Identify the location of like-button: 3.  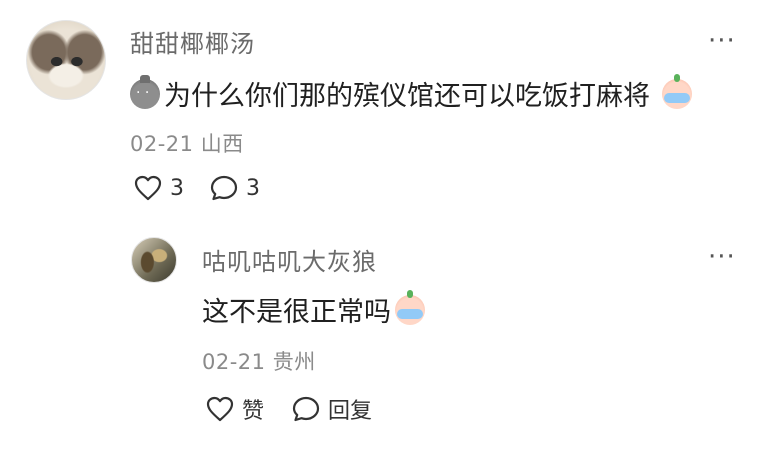
(159, 188).